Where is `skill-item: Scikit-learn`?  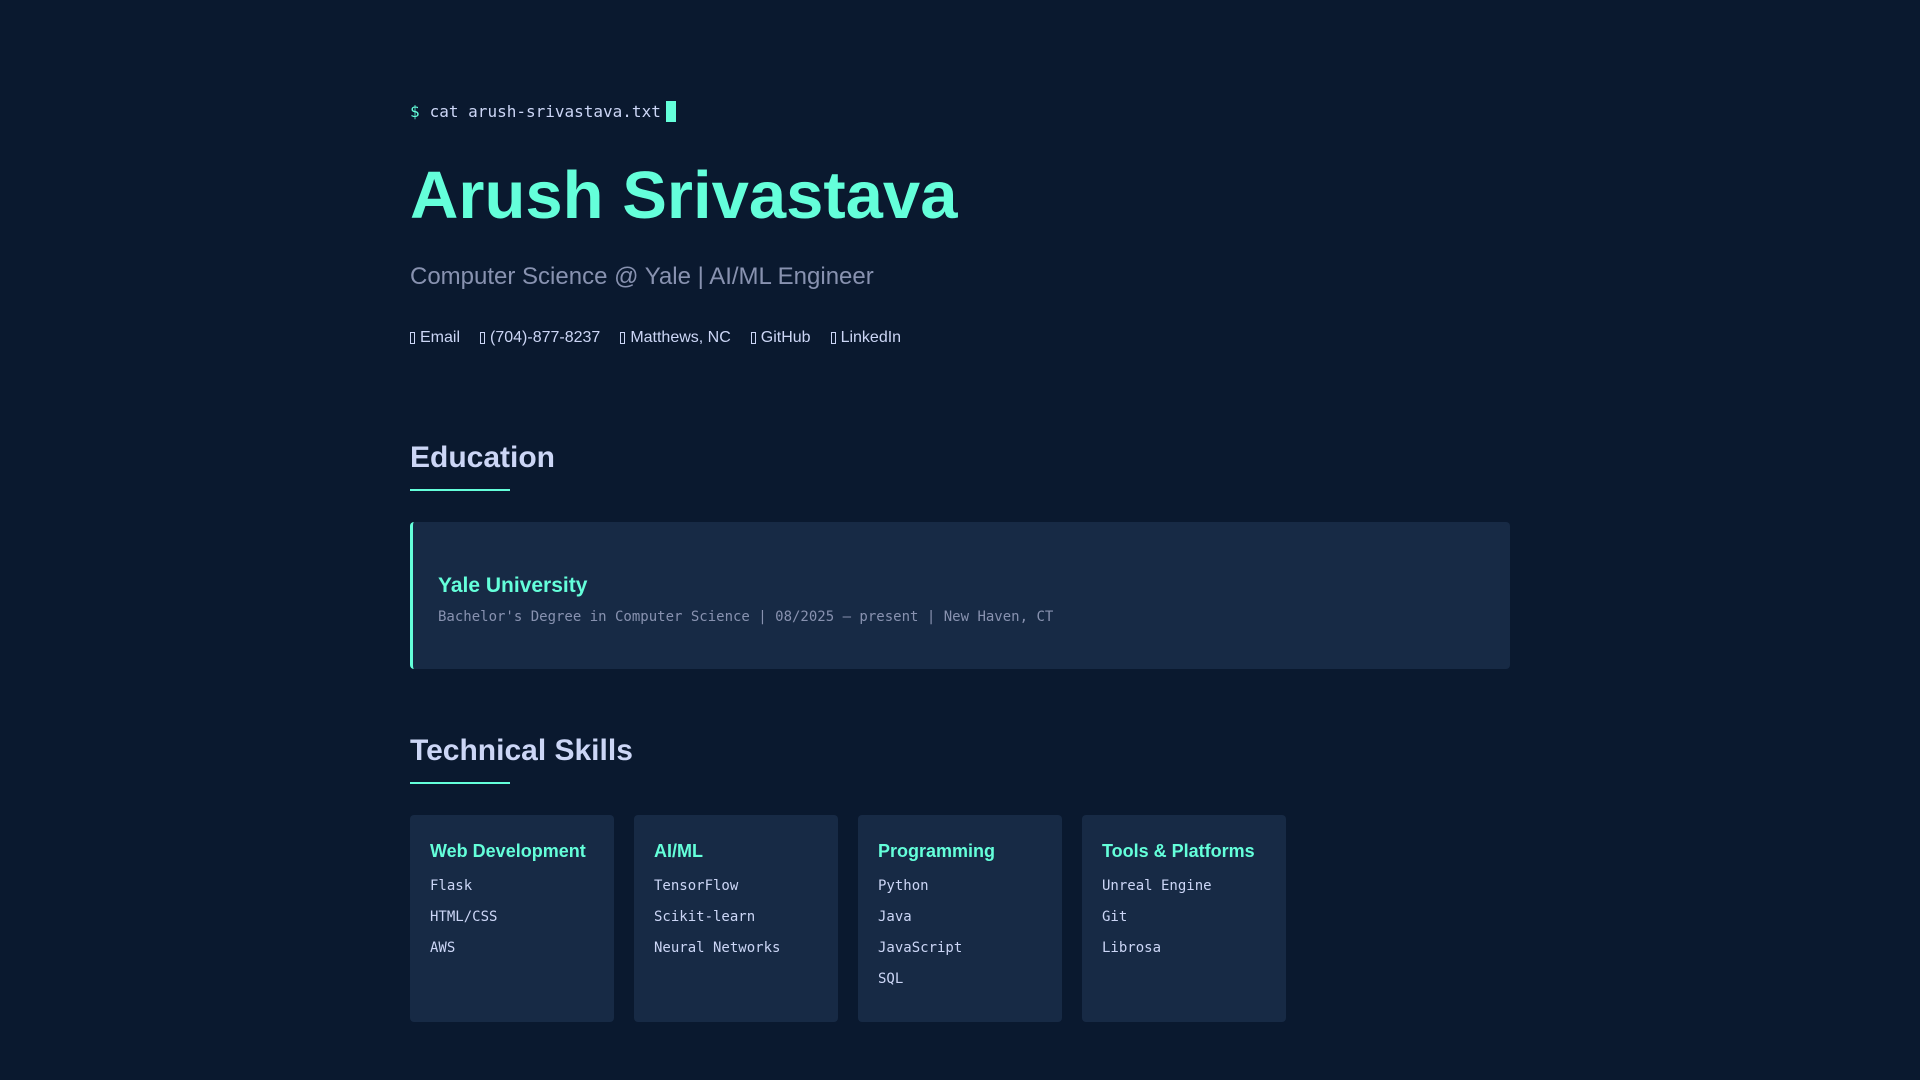 skill-item: Scikit-learn is located at coordinates (705, 917).